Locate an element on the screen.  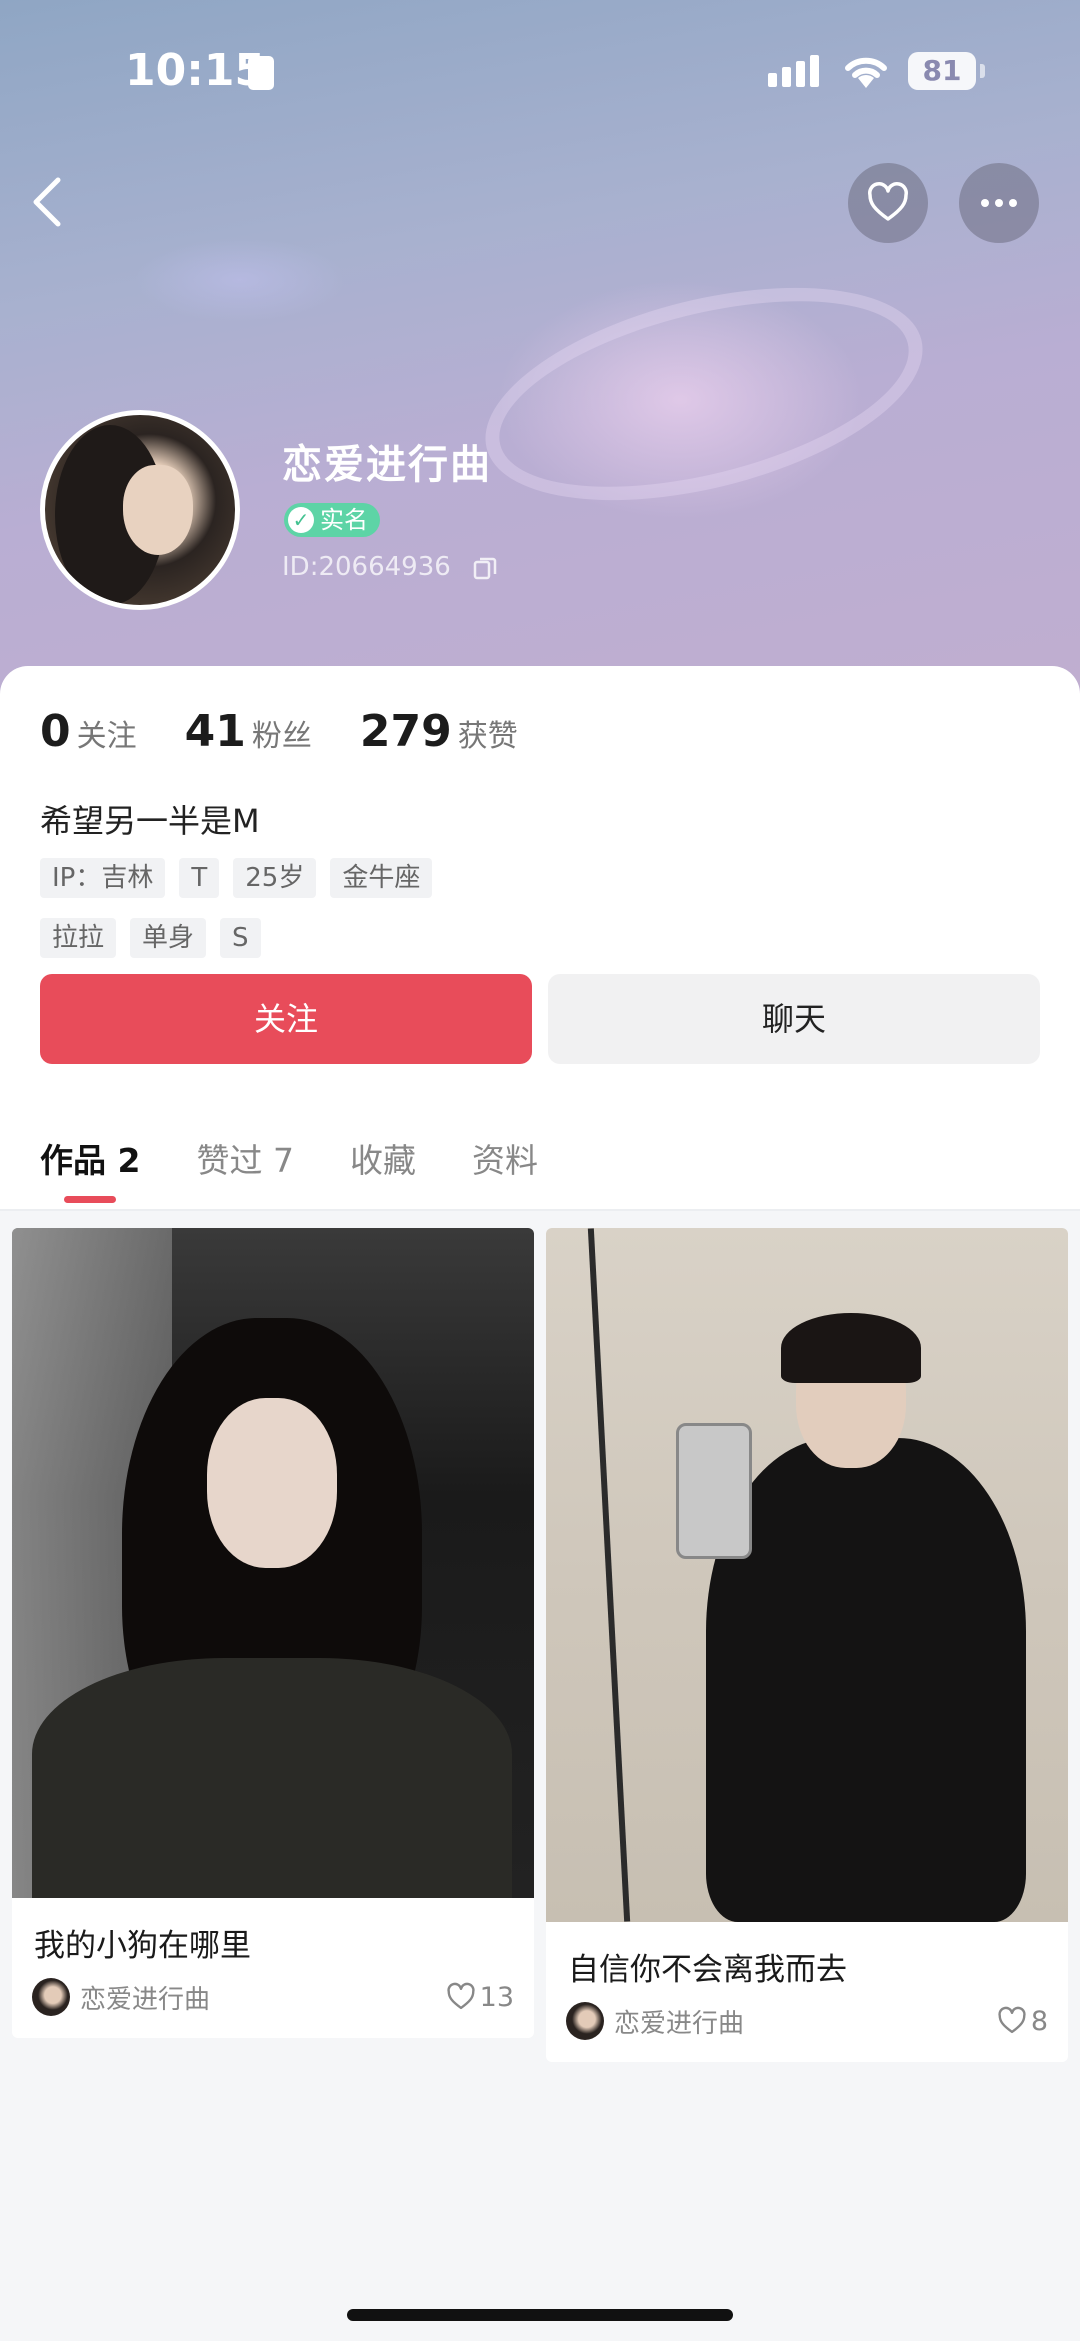
stat-value: 0 is located at coordinates (55, 731).